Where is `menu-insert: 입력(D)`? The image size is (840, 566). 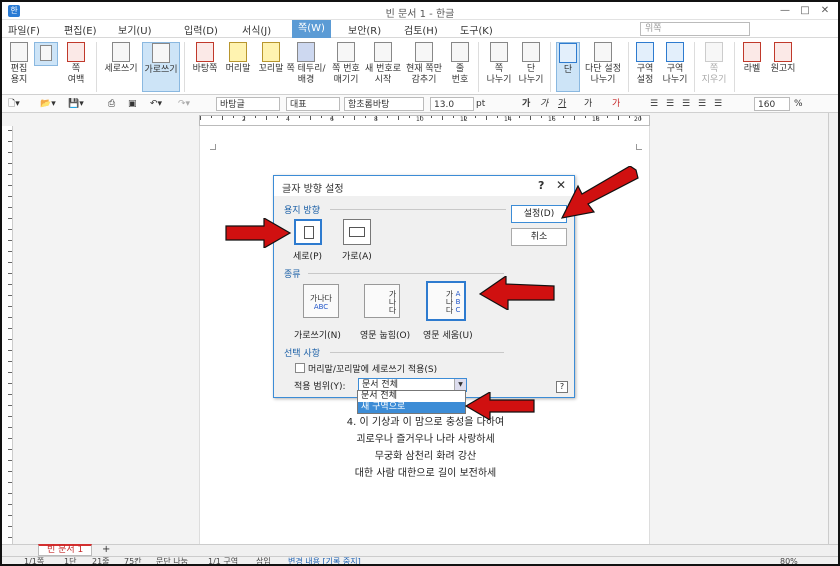
menu-insert: 입력(D) is located at coordinates (201, 29).